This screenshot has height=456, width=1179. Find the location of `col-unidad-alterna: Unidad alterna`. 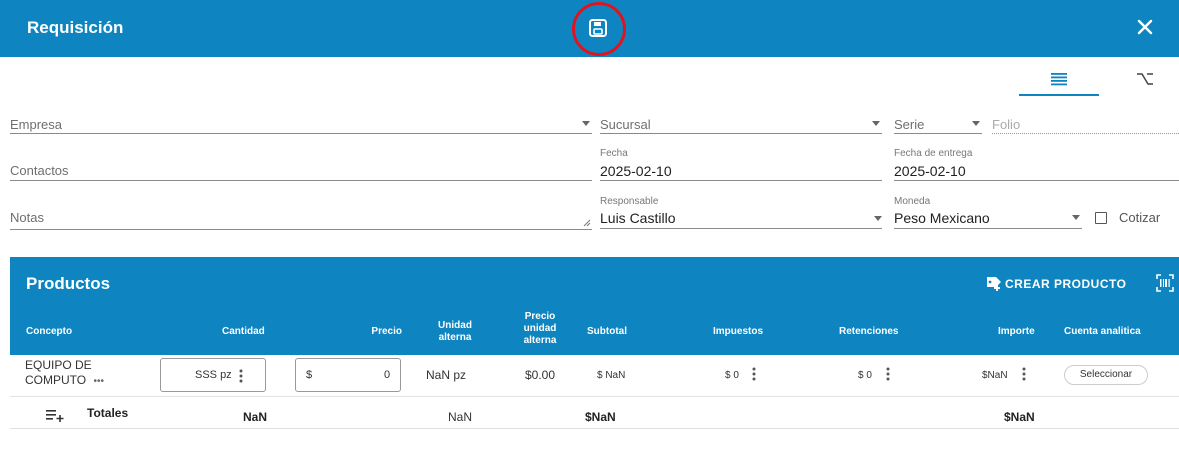

col-unidad-alterna: Unidad alterna is located at coordinates (455, 332).